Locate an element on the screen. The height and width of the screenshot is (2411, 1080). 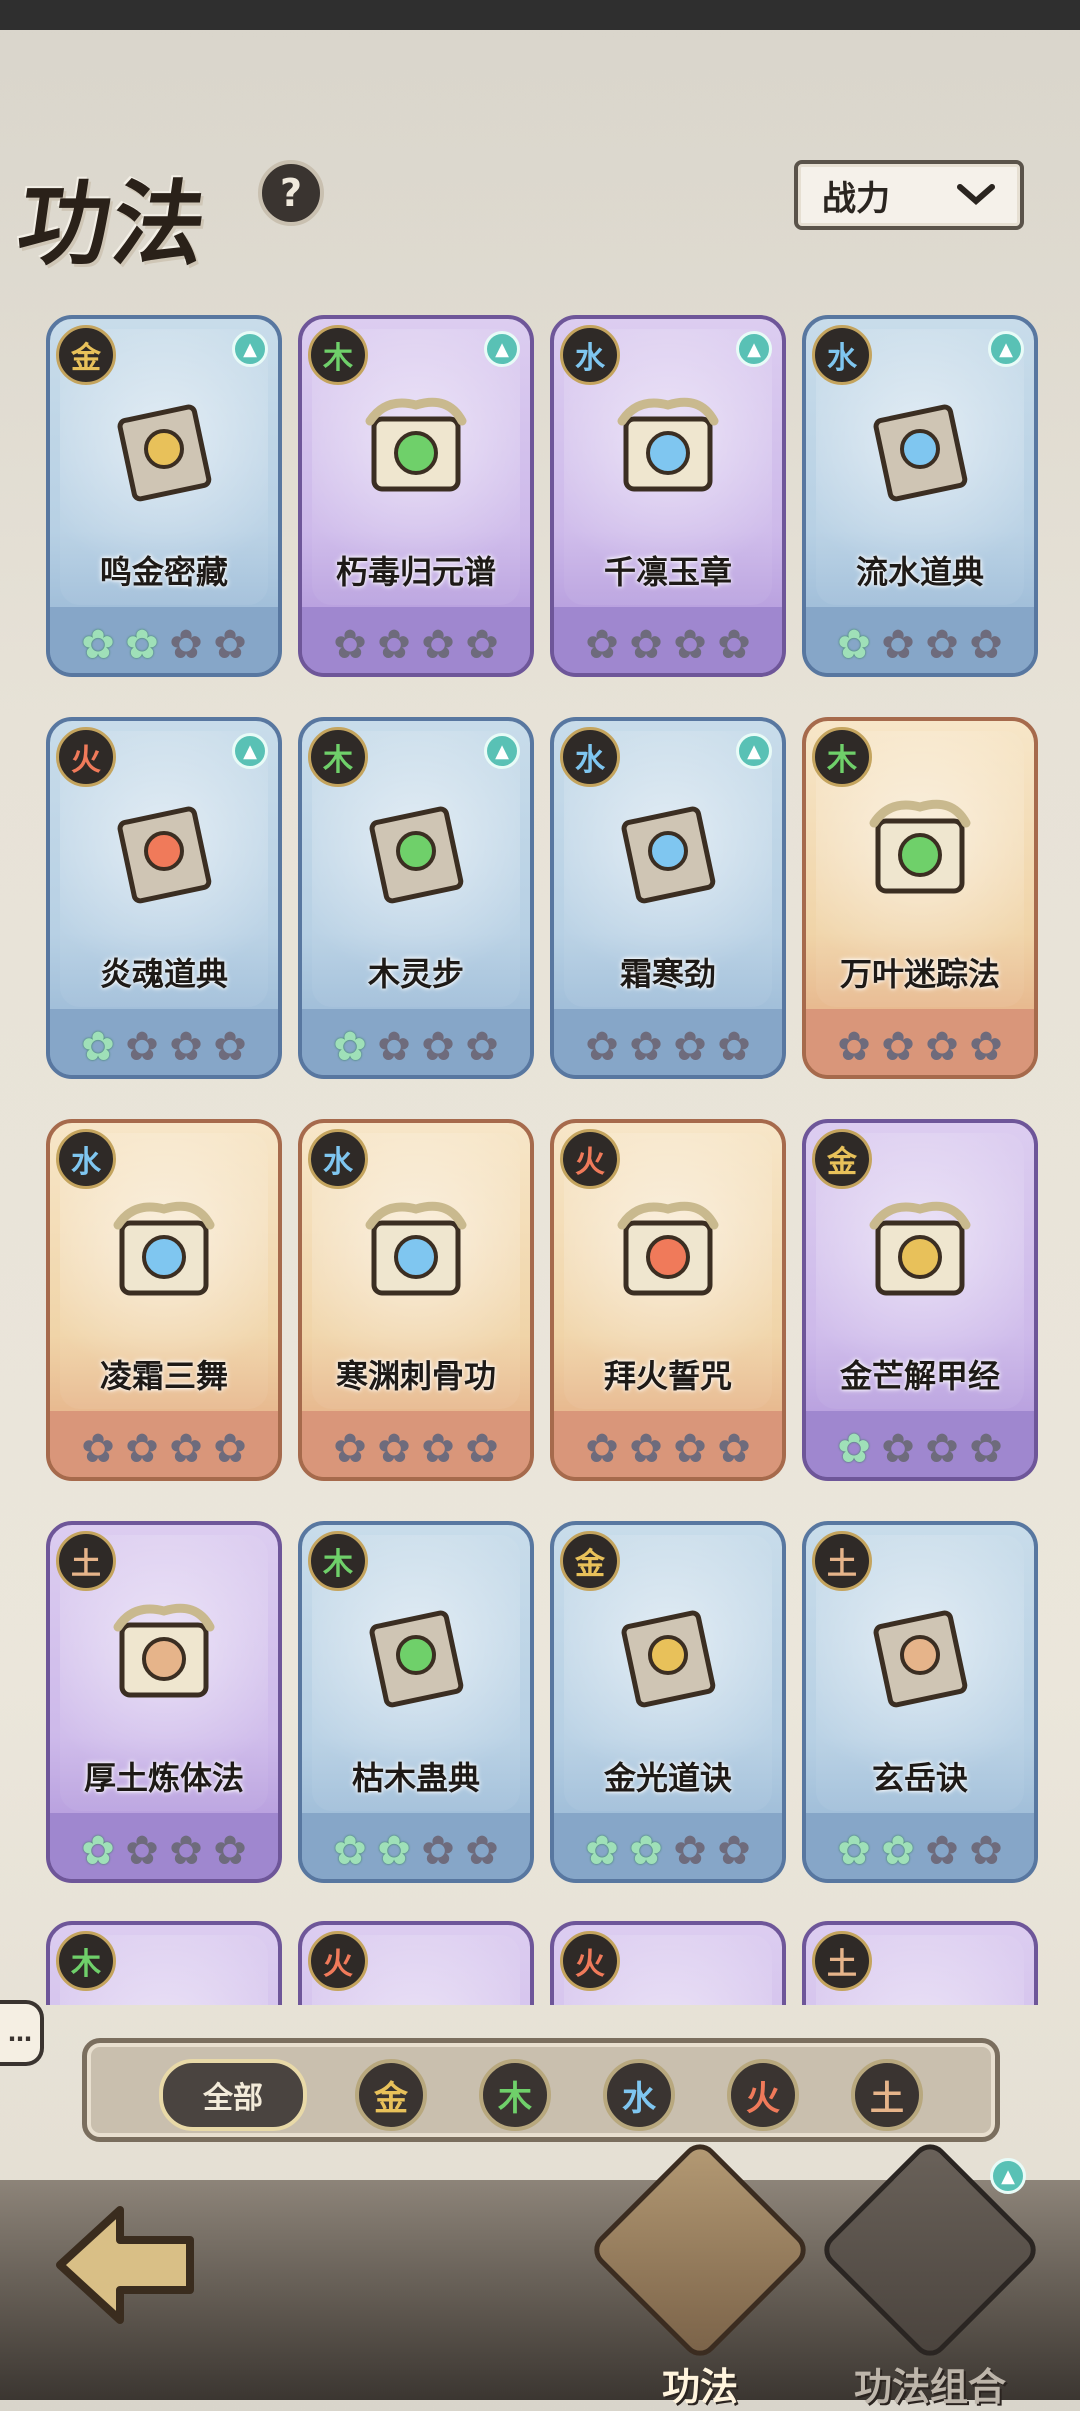
chevron-down-icon is located at coordinates (976, 194).